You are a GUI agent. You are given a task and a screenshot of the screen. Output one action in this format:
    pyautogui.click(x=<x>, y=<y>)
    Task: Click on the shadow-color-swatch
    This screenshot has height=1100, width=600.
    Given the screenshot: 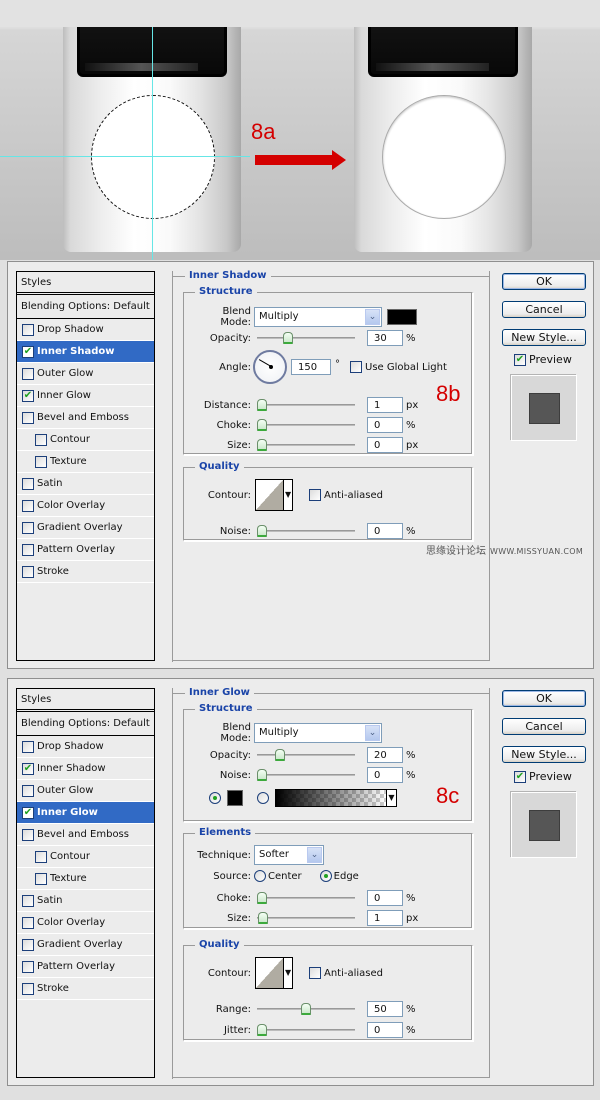 What is the action you would take?
    pyautogui.click(x=402, y=317)
    